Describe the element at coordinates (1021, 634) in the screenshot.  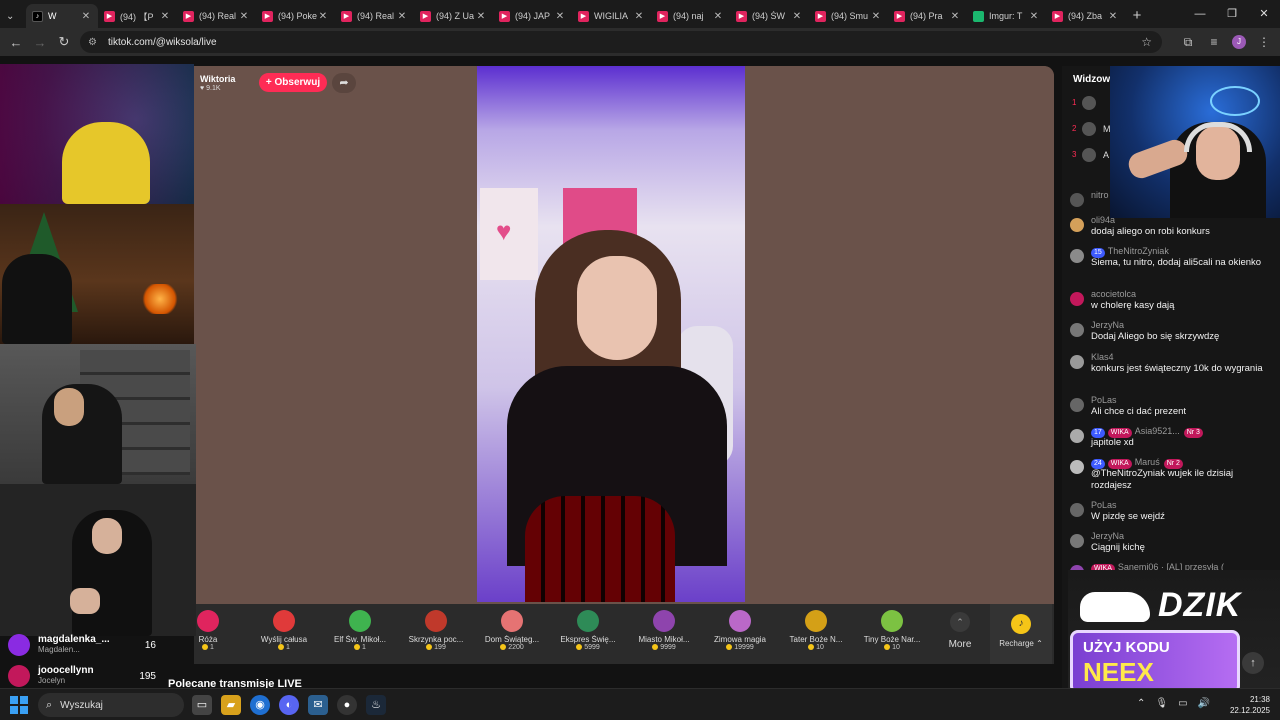
I see `recharge-button: ♪ Recharge ⌃` at that location.